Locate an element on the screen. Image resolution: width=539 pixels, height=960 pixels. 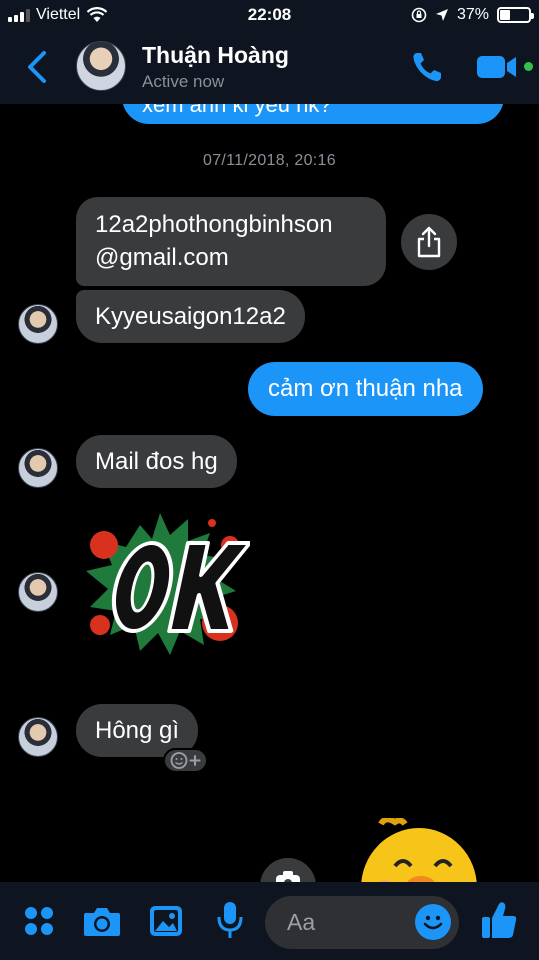
message-text-line: 12a2phothongbinhson is located at coordinates (214, 224).